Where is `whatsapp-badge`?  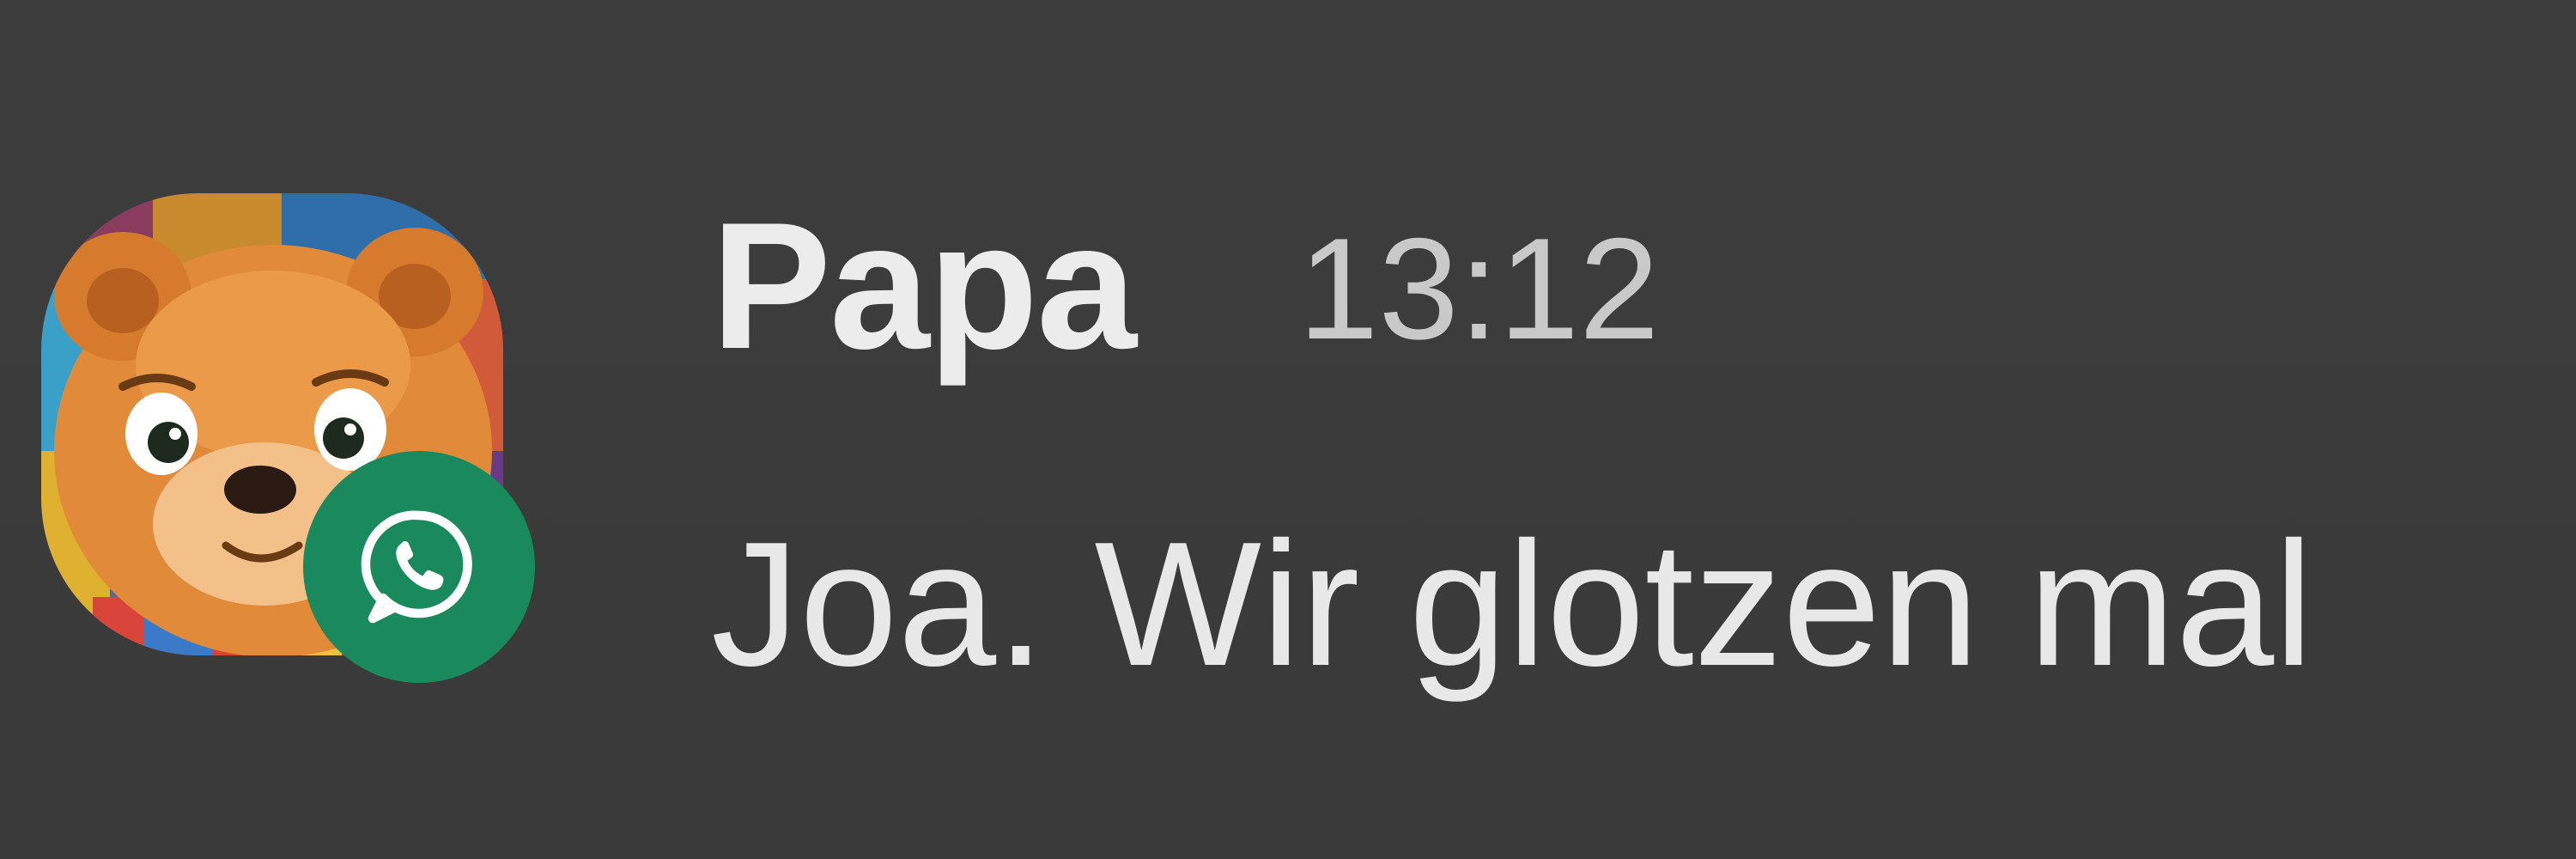 whatsapp-badge is located at coordinates (419, 567).